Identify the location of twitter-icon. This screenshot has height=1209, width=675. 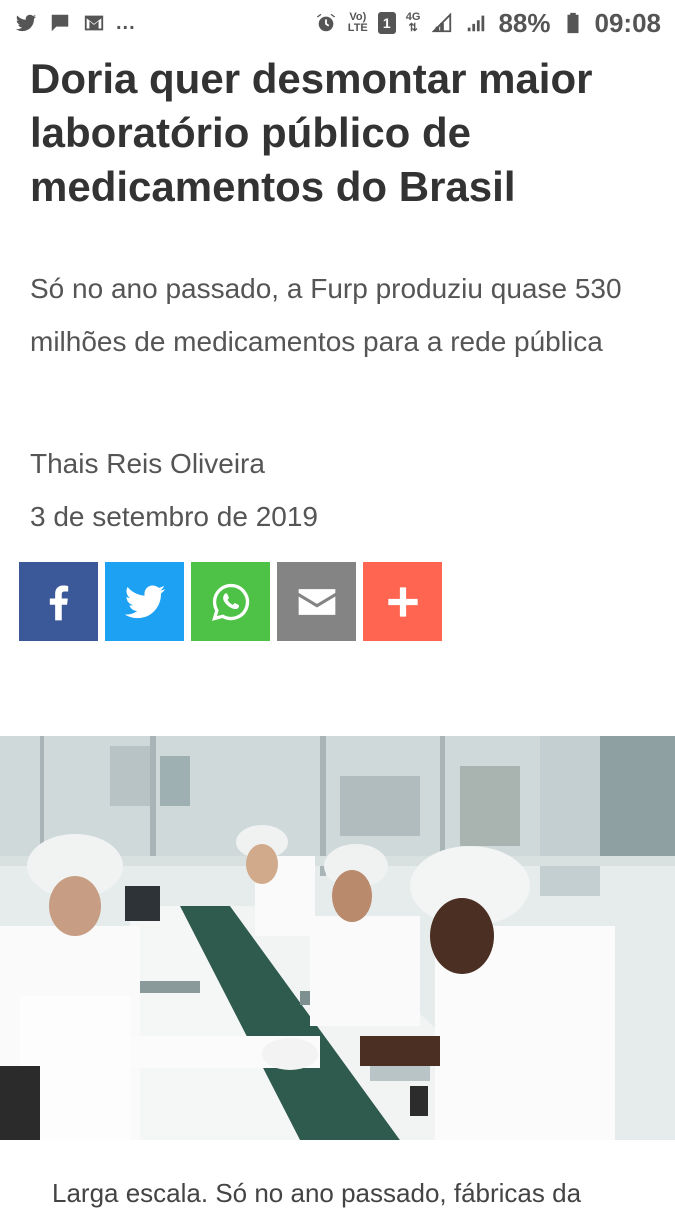
(144, 601).